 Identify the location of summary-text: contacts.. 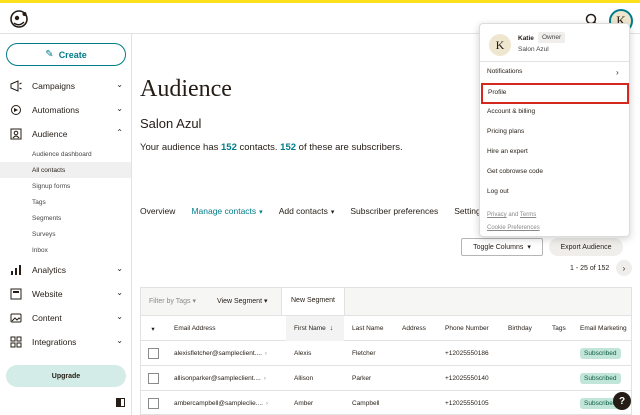
(258, 147).